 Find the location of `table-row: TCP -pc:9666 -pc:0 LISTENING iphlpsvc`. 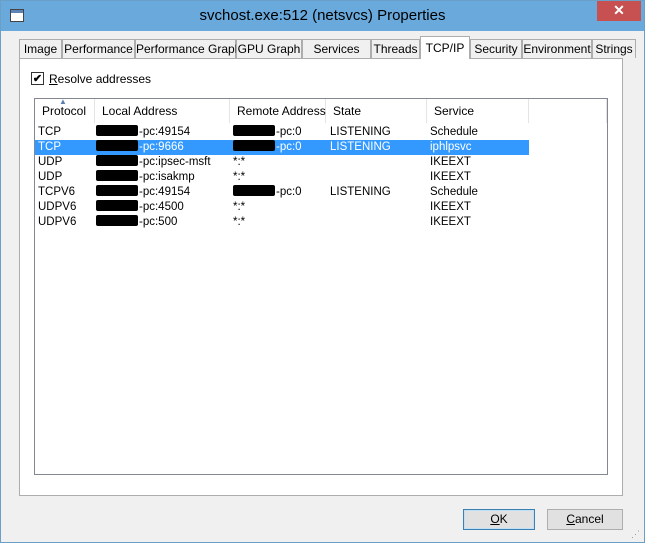

table-row: TCP -pc:9666 -pc:0 LISTENING iphlpsvc is located at coordinates (282, 147).